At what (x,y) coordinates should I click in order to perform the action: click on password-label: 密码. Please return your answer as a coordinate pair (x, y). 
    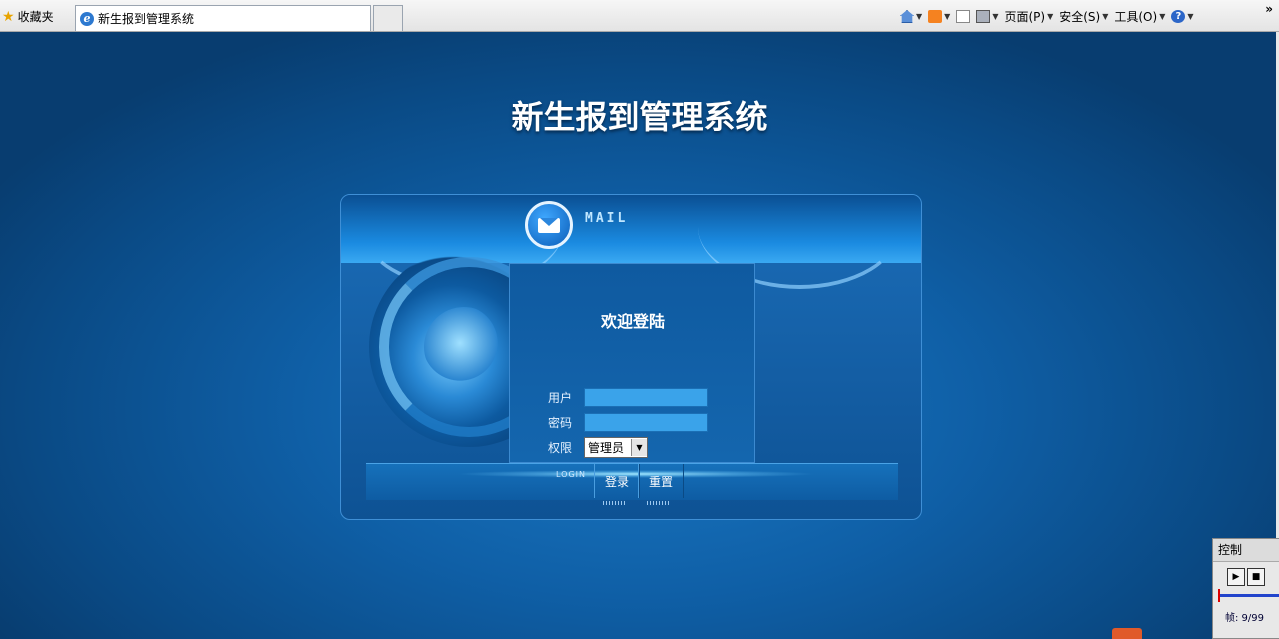
    Looking at the image, I should click on (560, 423).